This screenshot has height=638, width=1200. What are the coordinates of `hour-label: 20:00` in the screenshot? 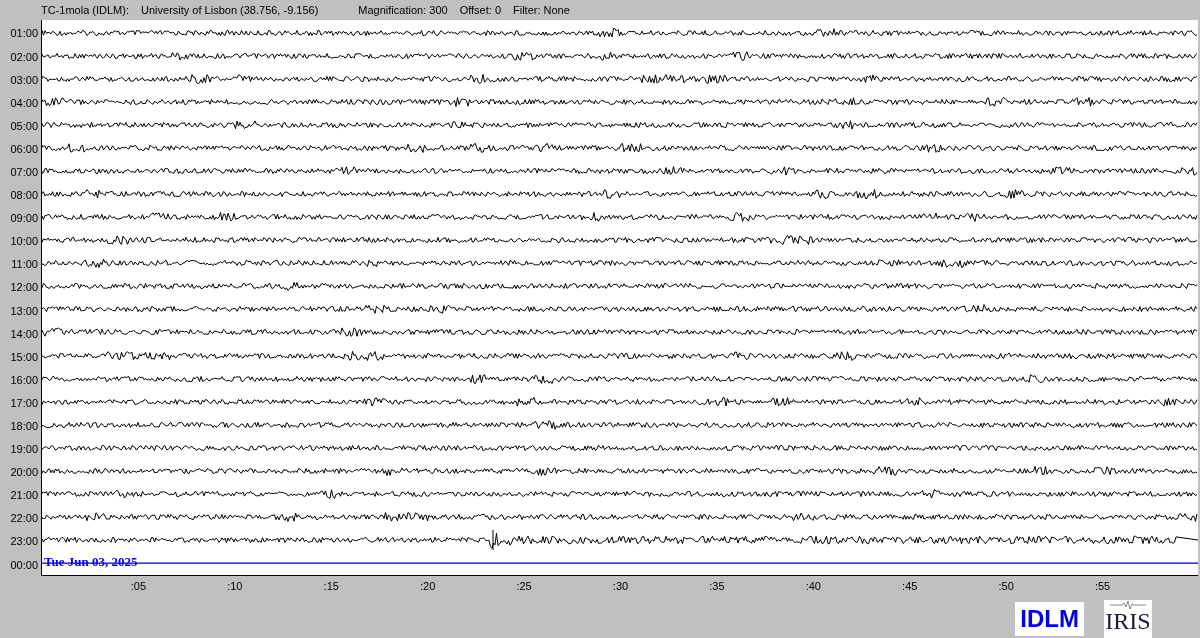 It's located at (24, 473).